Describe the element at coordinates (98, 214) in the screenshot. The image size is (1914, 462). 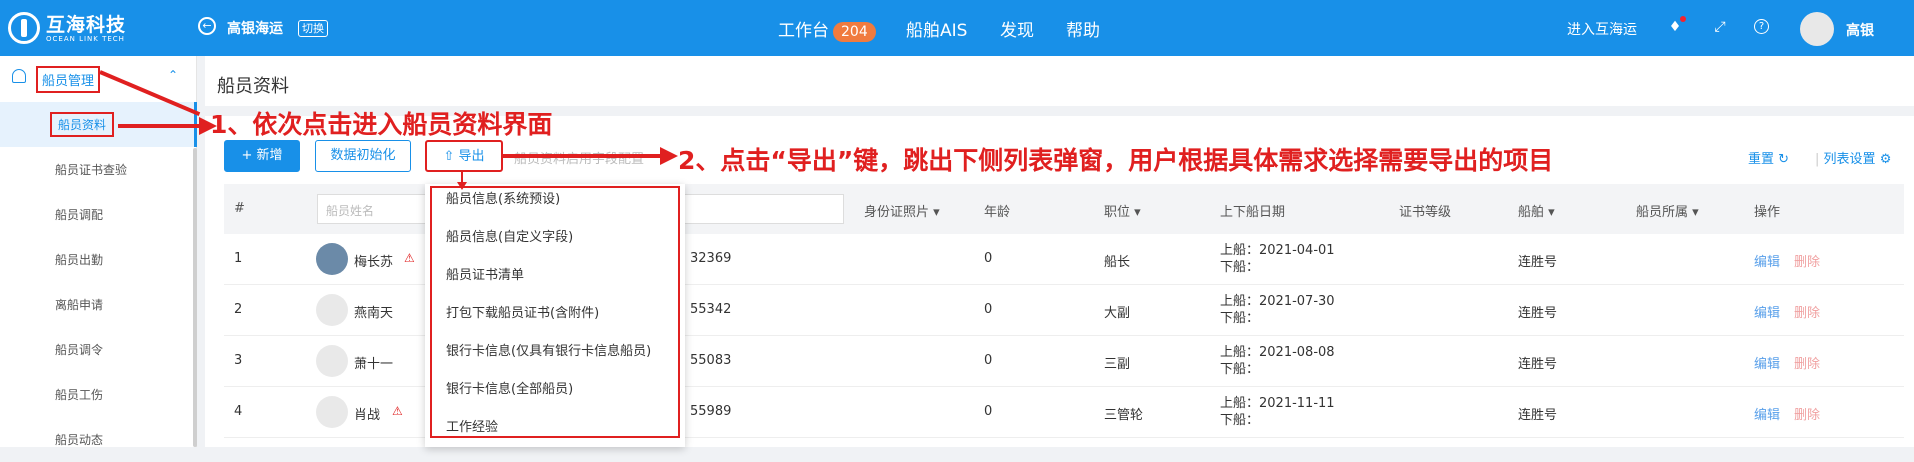
I see `sidebar-item-allocation: 船员调配` at that location.